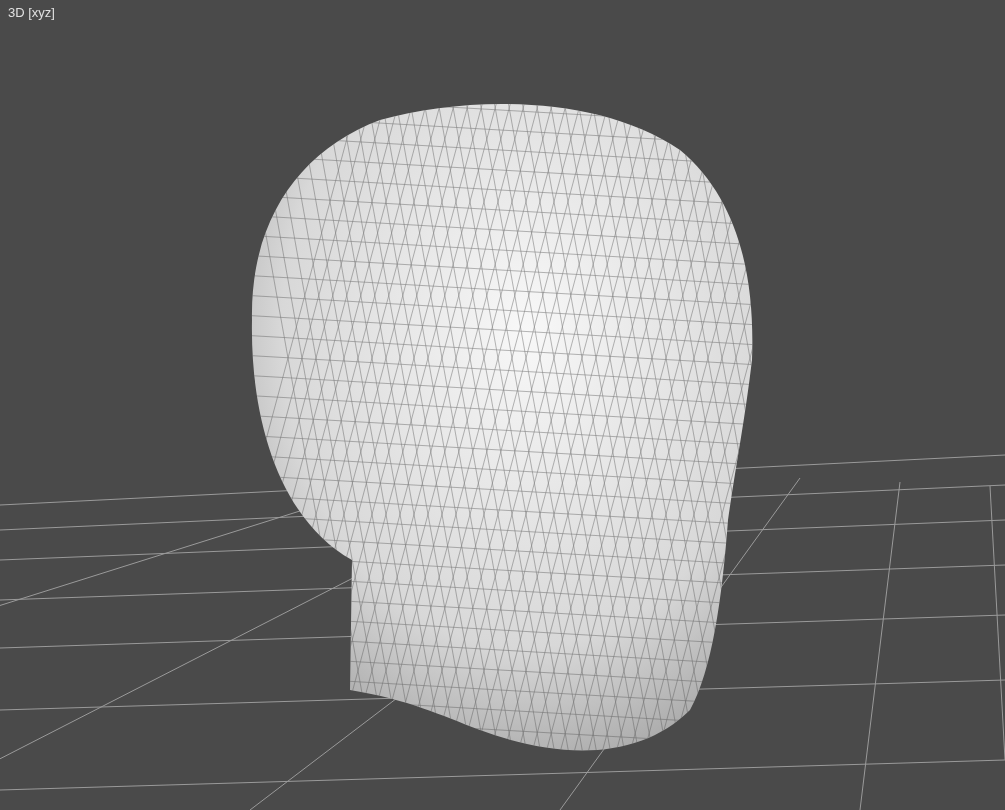 The image size is (1005, 810). I want to click on viewport-label: 3D [xyz], so click(31, 12).